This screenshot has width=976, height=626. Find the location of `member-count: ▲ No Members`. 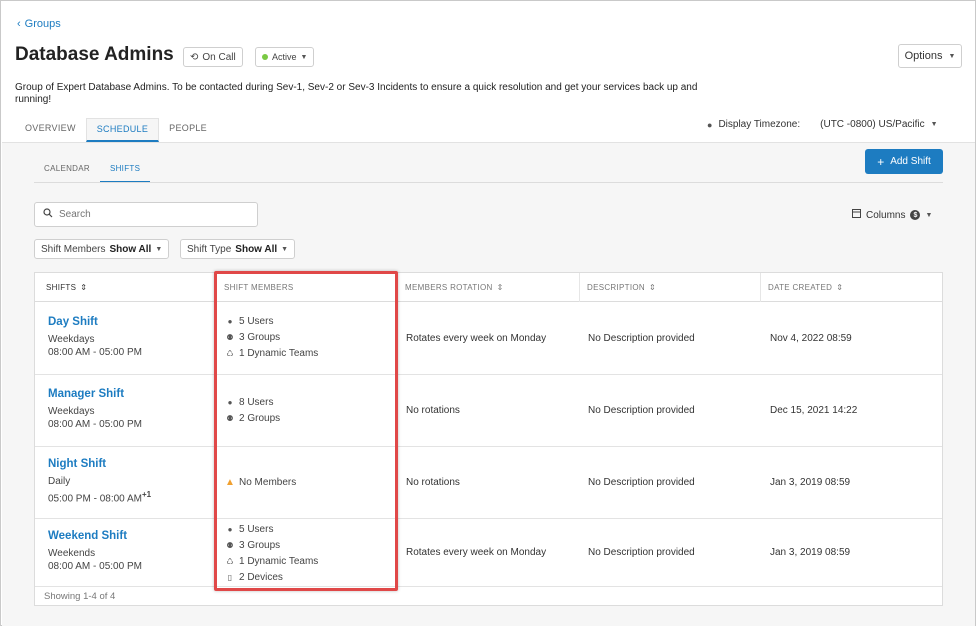

member-count: ▲ No Members is located at coordinates (260, 482).